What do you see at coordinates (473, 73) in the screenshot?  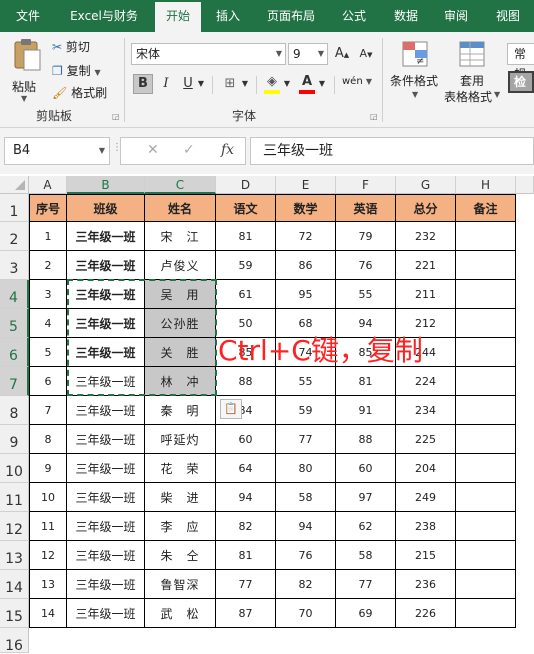 I see `format-as-table-button: 套用 表格格式 ▼` at bounding box center [473, 73].